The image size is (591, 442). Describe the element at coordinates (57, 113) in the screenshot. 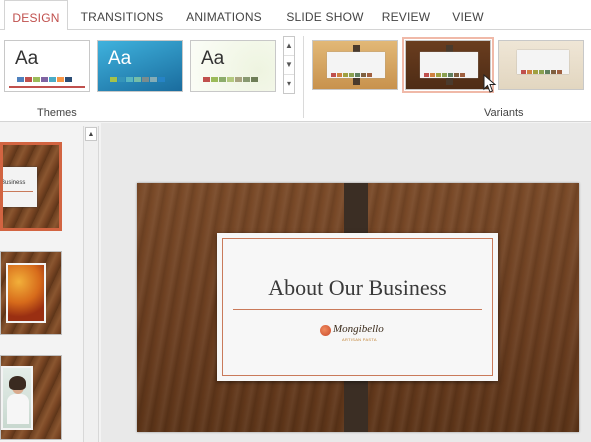

I see `themes-group-label: Themes` at that location.